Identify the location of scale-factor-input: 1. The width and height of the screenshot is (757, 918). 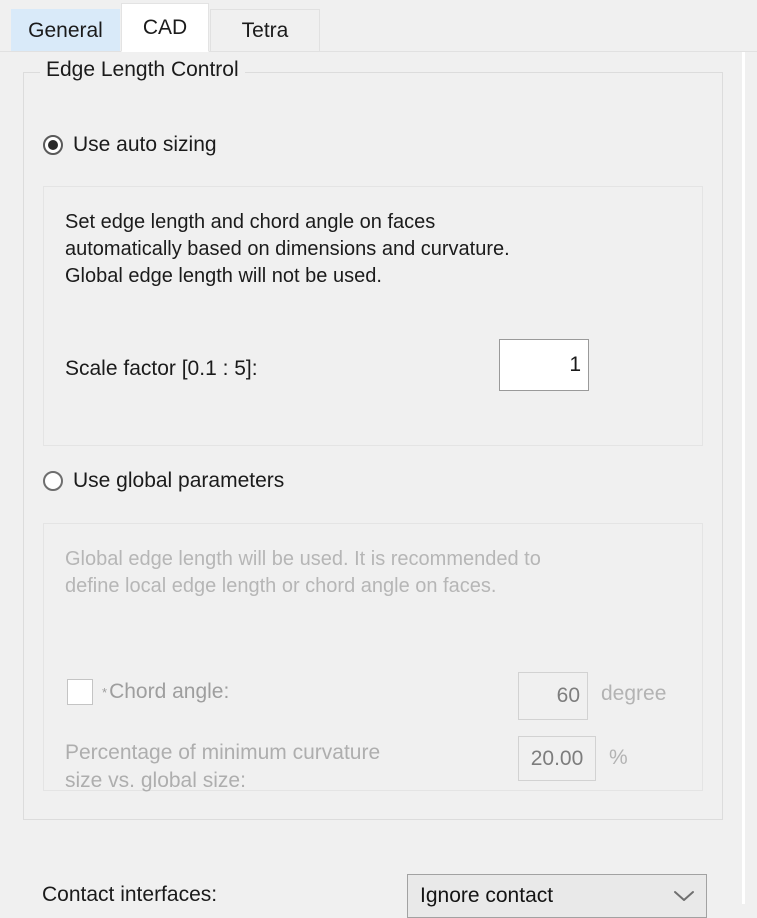
(544, 365).